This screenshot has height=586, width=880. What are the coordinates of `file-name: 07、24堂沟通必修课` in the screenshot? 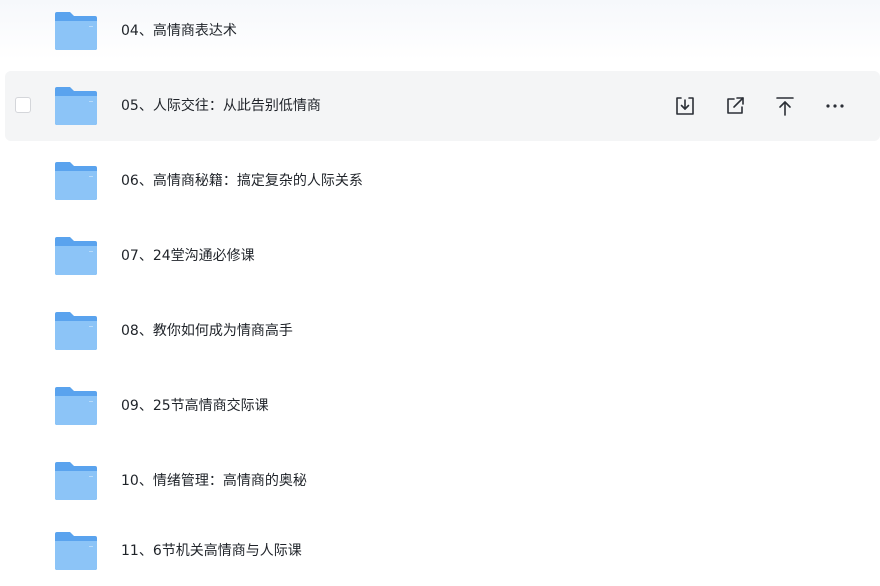 It's located at (188, 256).